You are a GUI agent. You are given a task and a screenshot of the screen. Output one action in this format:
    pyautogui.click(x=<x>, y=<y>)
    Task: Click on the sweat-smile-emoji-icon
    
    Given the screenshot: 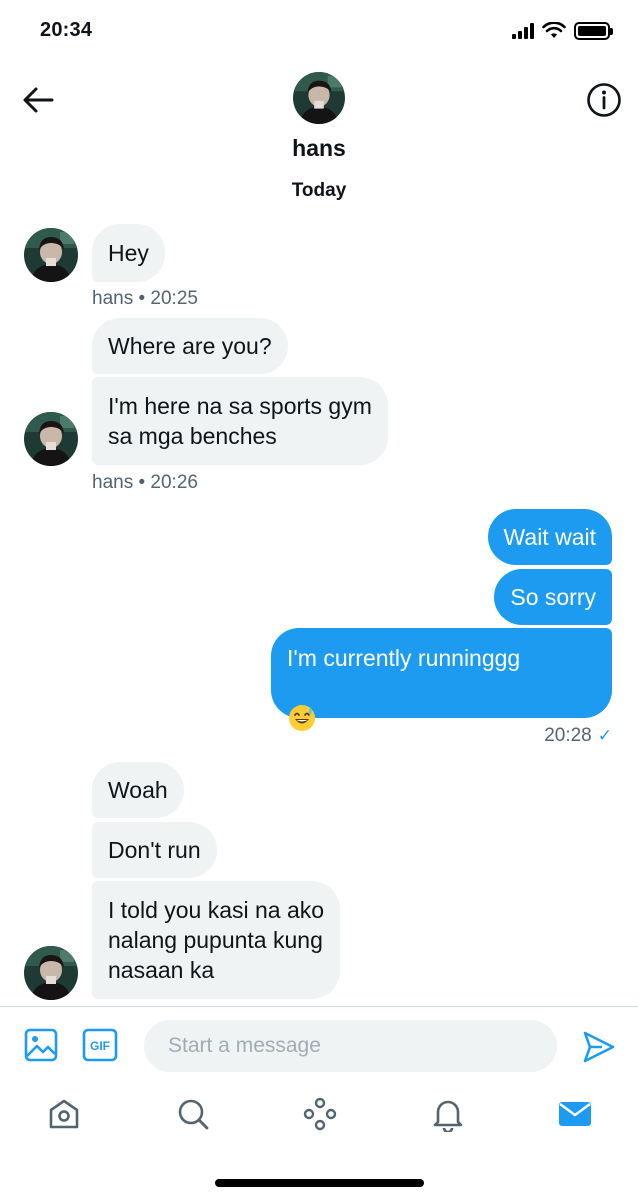 What is the action you would take?
    pyautogui.click(x=302, y=702)
    